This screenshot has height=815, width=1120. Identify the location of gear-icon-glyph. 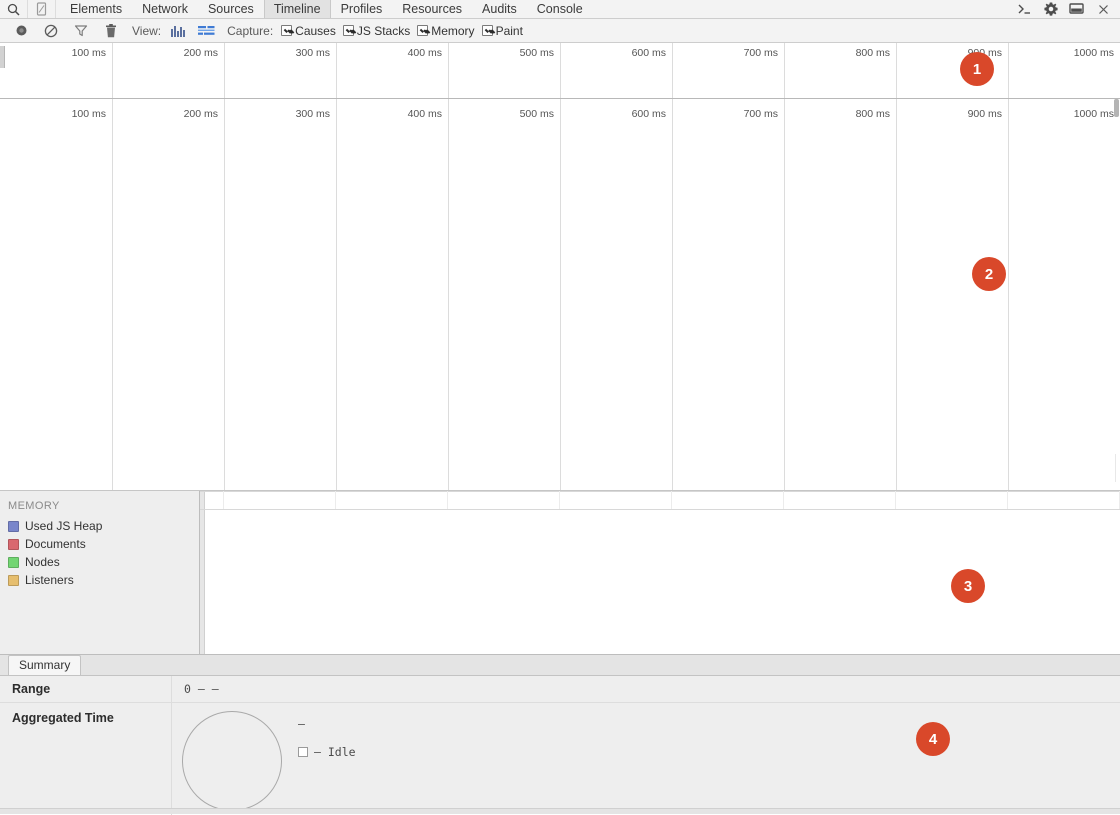
(1051, 9).